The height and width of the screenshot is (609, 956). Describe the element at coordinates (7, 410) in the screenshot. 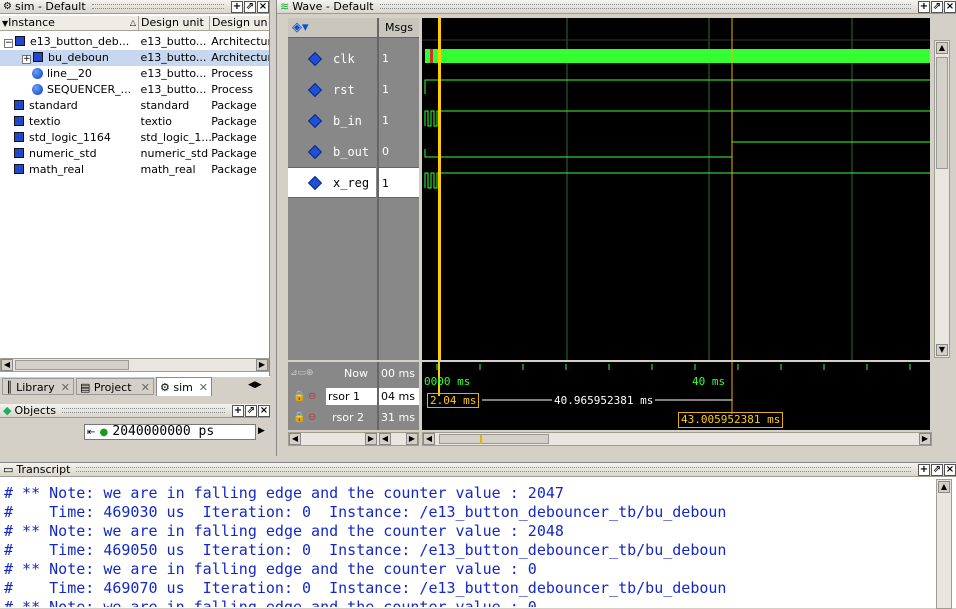

I see `objects-icon: ◆` at that location.